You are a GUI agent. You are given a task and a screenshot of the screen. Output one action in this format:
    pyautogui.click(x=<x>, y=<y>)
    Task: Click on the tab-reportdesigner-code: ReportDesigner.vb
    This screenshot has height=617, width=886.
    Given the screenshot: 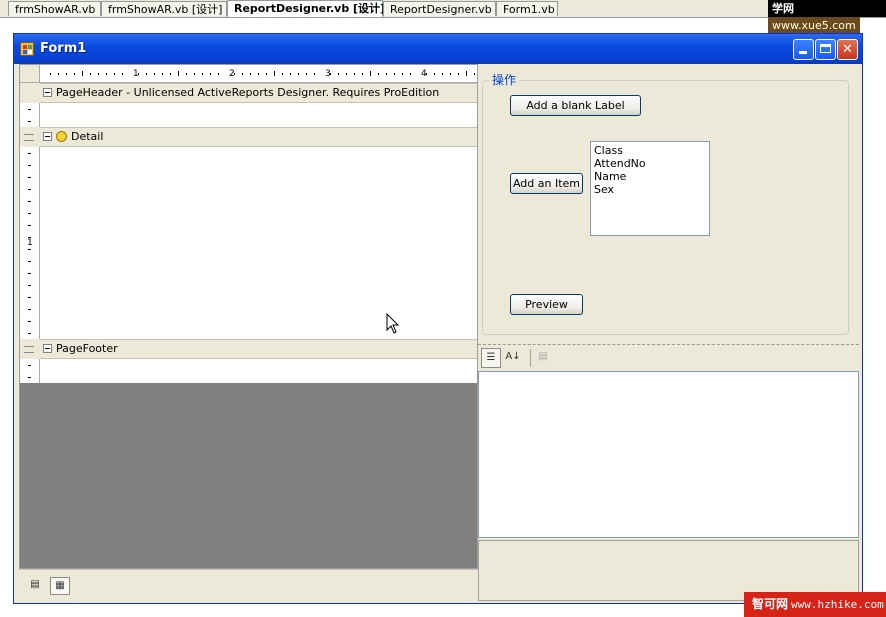 What is the action you would take?
    pyautogui.click(x=439, y=8)
    